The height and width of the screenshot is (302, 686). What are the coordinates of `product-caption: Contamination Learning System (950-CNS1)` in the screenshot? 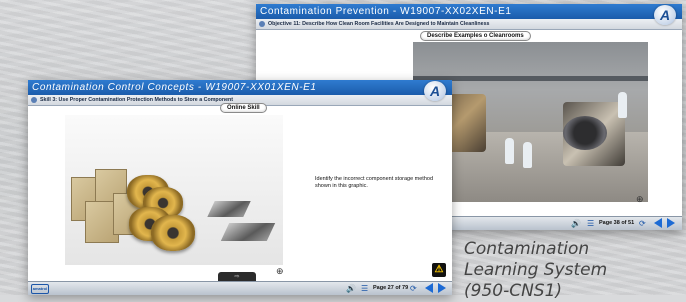 It's located at (535, 270).